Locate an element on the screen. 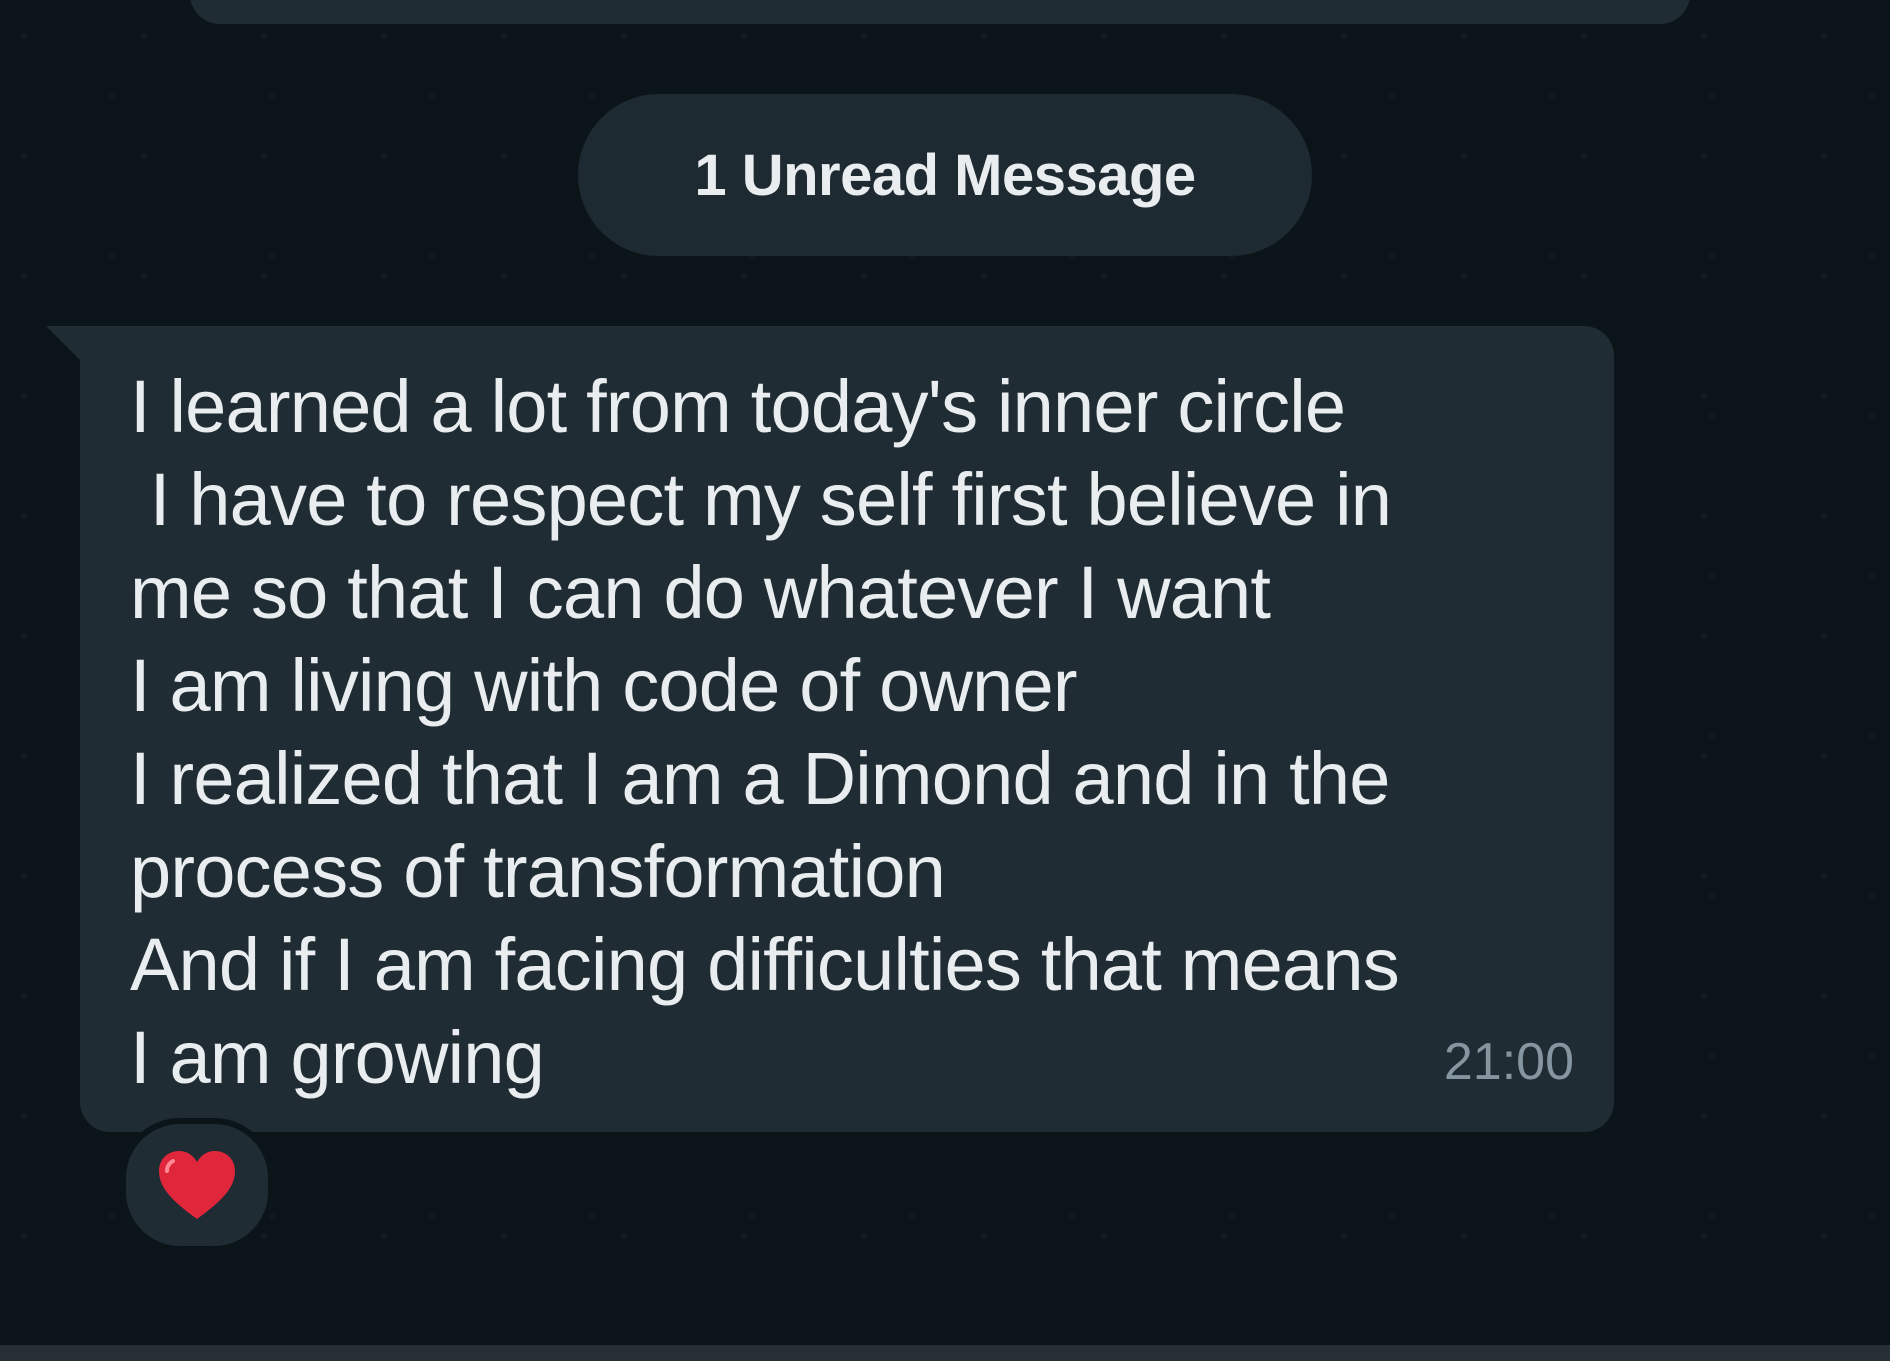 The image size is (1890, 1361). message-bubble-tail is located at coordinates (64, 344).